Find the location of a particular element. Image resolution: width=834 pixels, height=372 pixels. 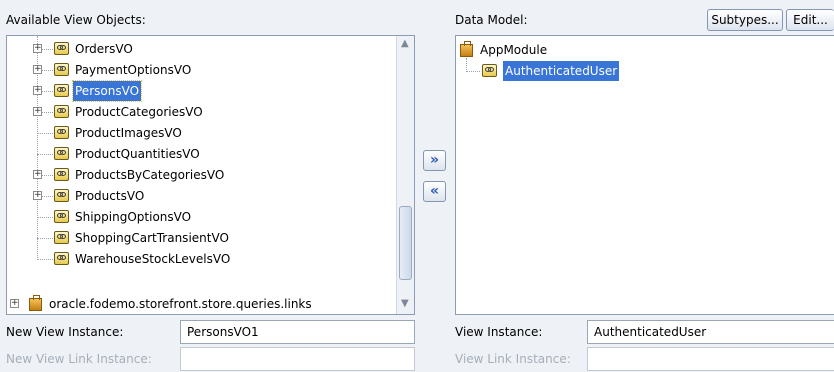

view-instance-label: View Instance: is located at coordinates (499, 332).